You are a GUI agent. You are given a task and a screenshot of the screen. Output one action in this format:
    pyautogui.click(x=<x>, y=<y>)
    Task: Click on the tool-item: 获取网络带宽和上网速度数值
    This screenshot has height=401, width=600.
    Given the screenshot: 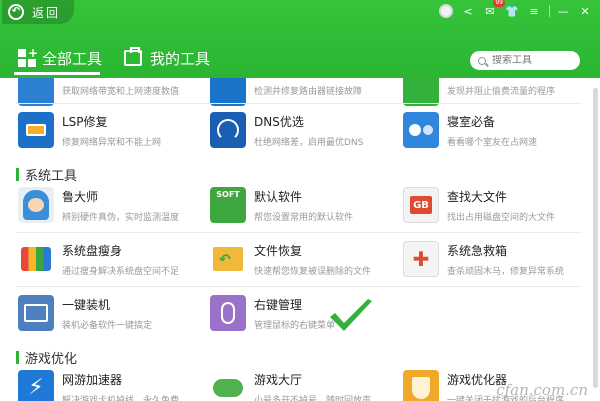 What is the action you would take?
    pyautogui.click(x=98, y=94)
    